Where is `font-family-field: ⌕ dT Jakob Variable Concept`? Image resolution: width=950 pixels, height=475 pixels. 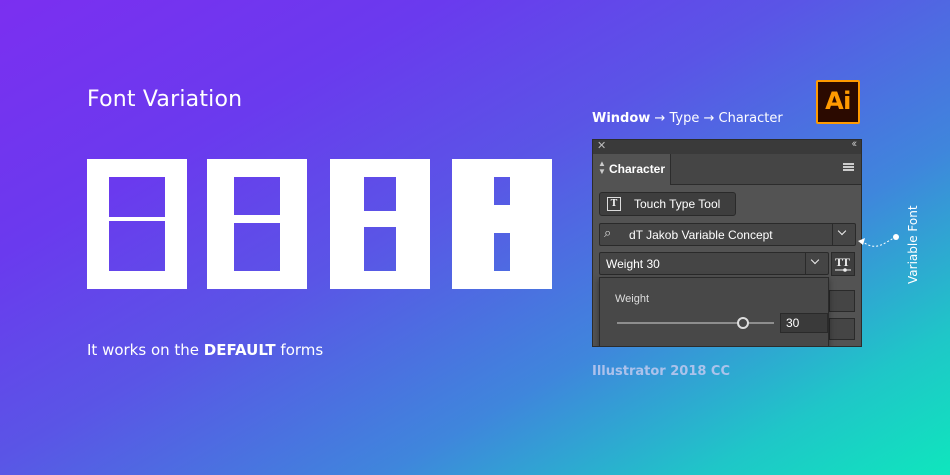
font-family-field: ⌕ dT Jakob Variable Concept is located at coordinates (727, 234).